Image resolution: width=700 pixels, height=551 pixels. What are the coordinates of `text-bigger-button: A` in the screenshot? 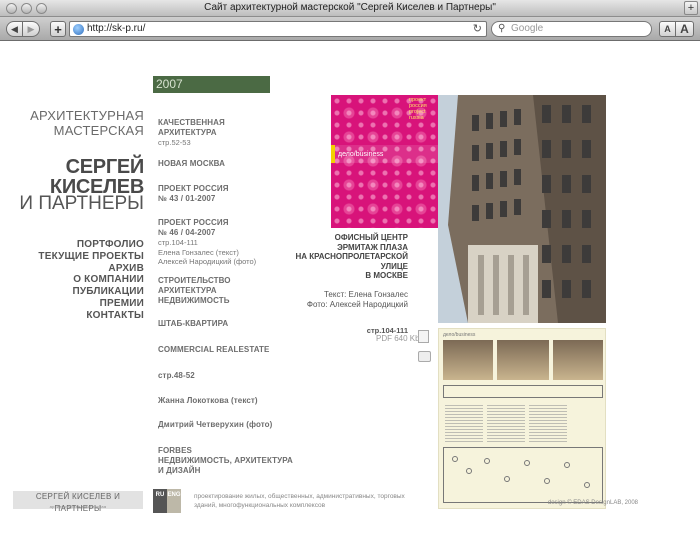 It's located at (685, 29).